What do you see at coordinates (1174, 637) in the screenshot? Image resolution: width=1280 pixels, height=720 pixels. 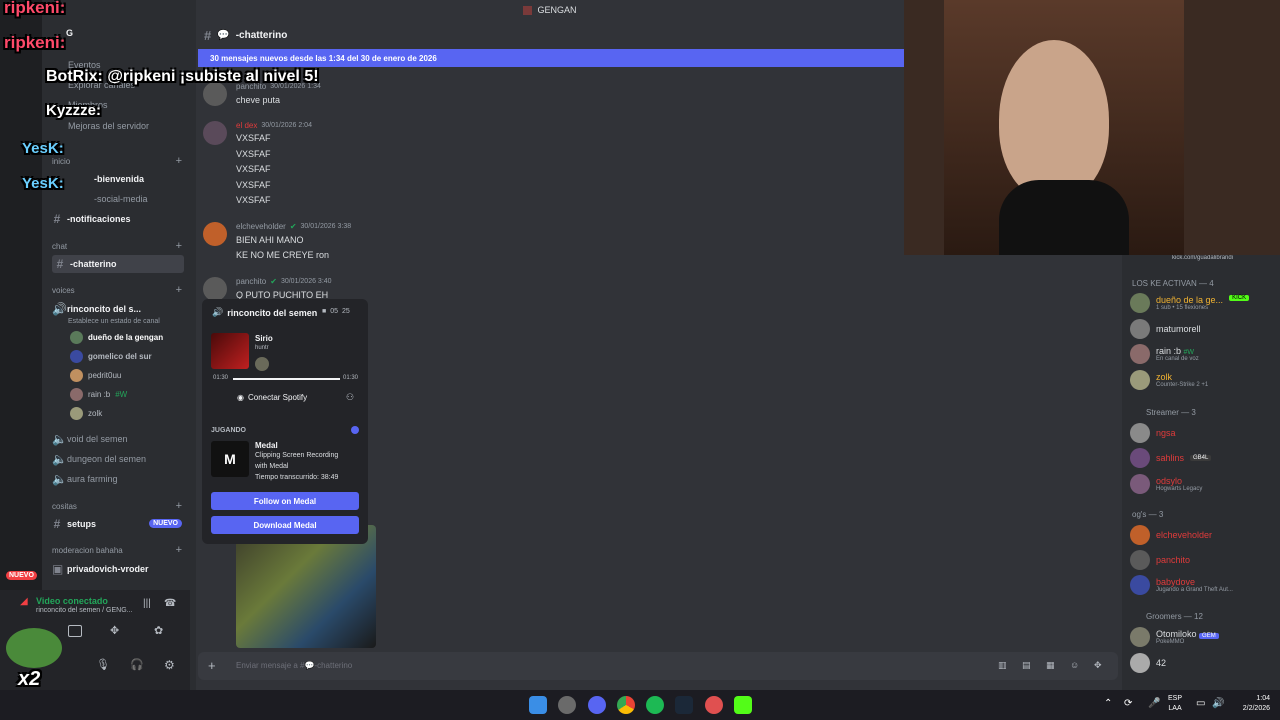 I see `member-item: Otomiloko GEM PokeMMO` at bounding box center [1174, 637].